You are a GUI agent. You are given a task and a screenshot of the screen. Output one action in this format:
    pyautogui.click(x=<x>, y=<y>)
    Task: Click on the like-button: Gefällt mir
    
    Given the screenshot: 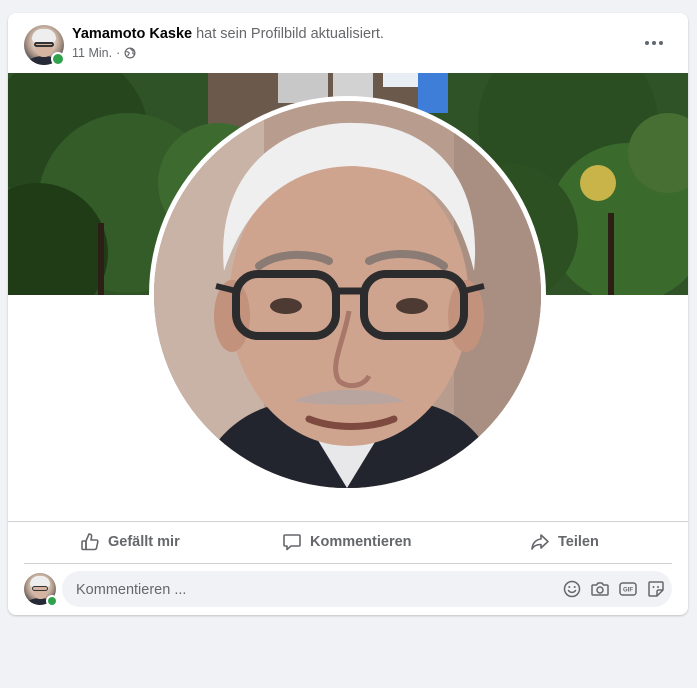 What is the action you would take?
    pyautogui.click(x=130, y=542)
    